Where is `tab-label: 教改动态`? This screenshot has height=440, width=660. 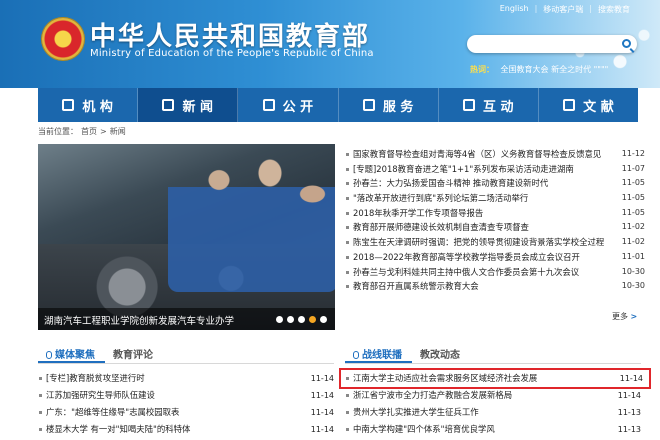
tab-label: 教改动态 is located at coordinates (440, 355).